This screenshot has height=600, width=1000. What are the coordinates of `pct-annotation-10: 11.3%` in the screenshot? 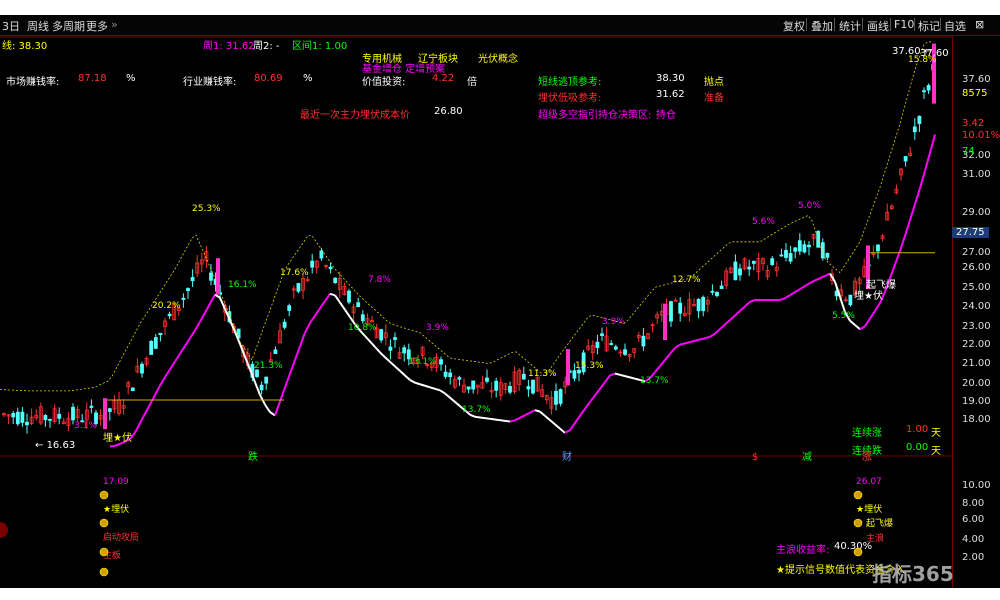 It's located at (542, 374).